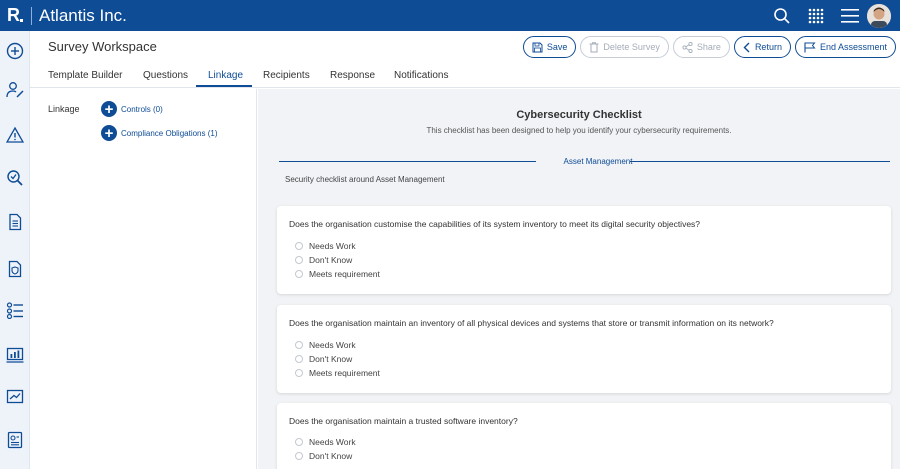 This screenshot has width=900, height=469. Describe the element at coordinates (225, 75) in the screenshot. I see `tab-linkage: Linkage` at that location.